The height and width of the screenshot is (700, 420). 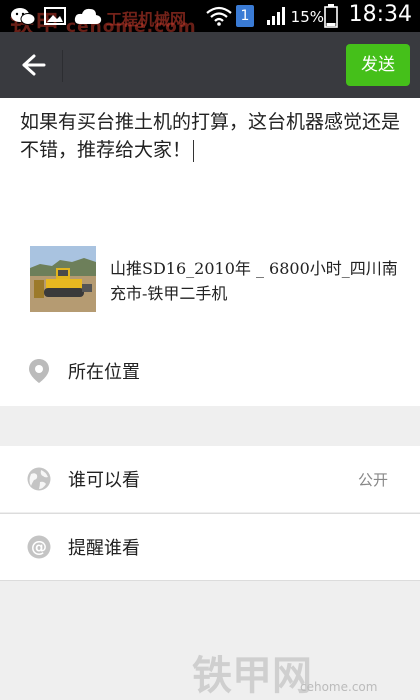 What do you see at coordinates (210, 371) in the screenshot?
I see `location-row: 所在位置` at bounding box center [210, 371].